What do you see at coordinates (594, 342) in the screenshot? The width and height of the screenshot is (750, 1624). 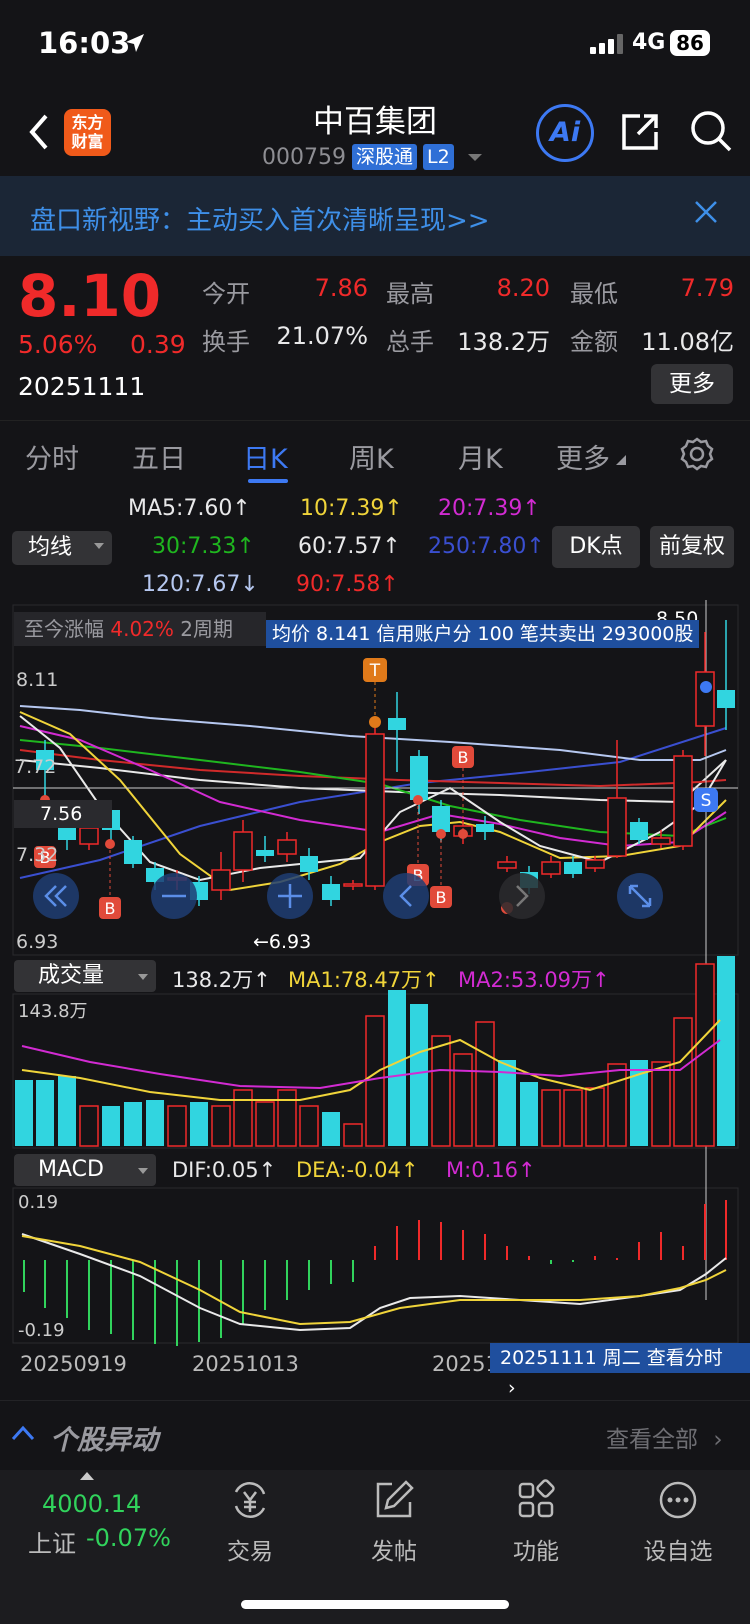 I see `amount-label: 金额` at bounding box center [594, 342].